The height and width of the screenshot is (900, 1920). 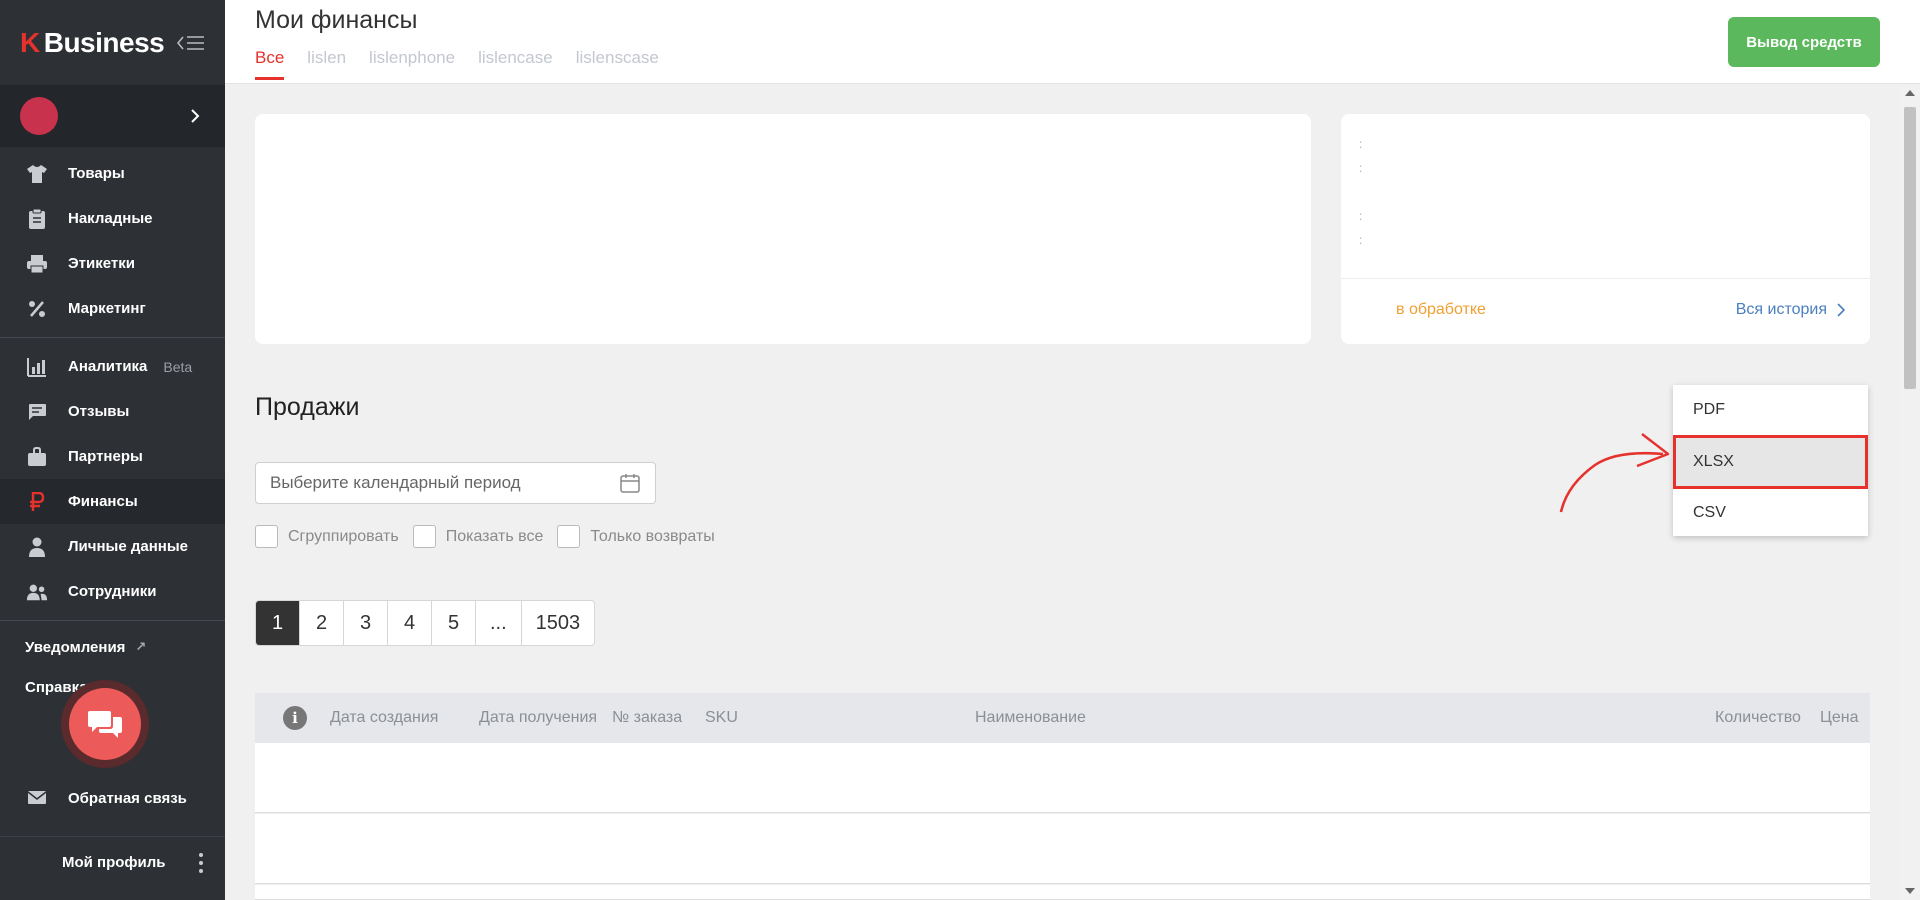 I want to click on info-icon: i, so click(x=295, y=718).